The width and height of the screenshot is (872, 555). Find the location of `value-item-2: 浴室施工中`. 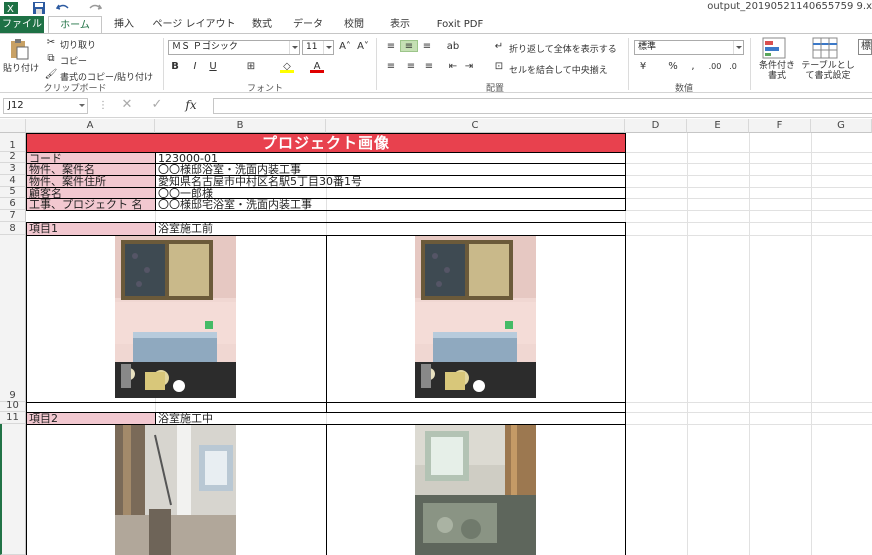

value-item-2: 浴室施工中 is located at coordinates (390, 418).